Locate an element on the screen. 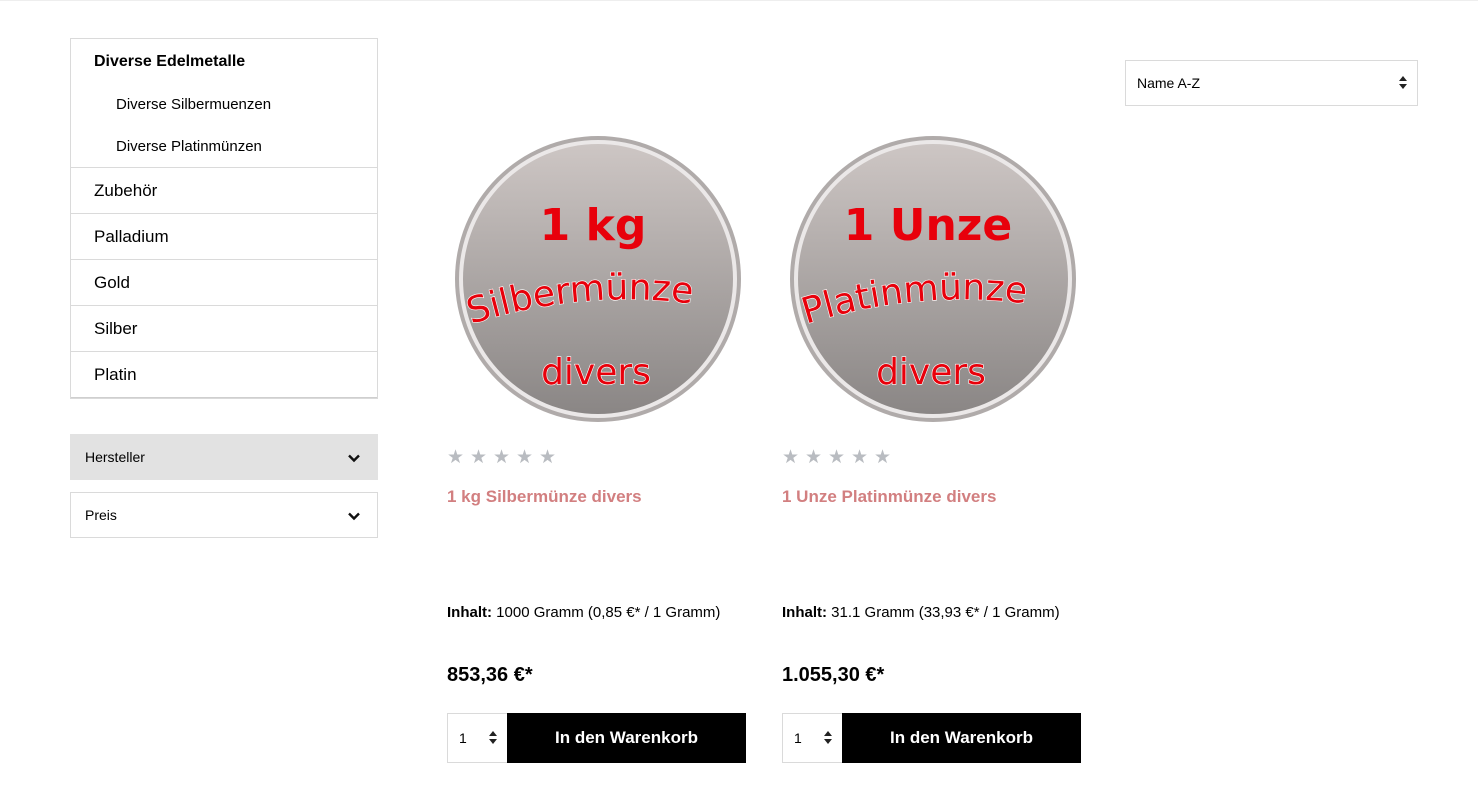 The width and height of the screenshot is (1478, 800). category-item-silber: Silber is located at coordinates (224, 329).